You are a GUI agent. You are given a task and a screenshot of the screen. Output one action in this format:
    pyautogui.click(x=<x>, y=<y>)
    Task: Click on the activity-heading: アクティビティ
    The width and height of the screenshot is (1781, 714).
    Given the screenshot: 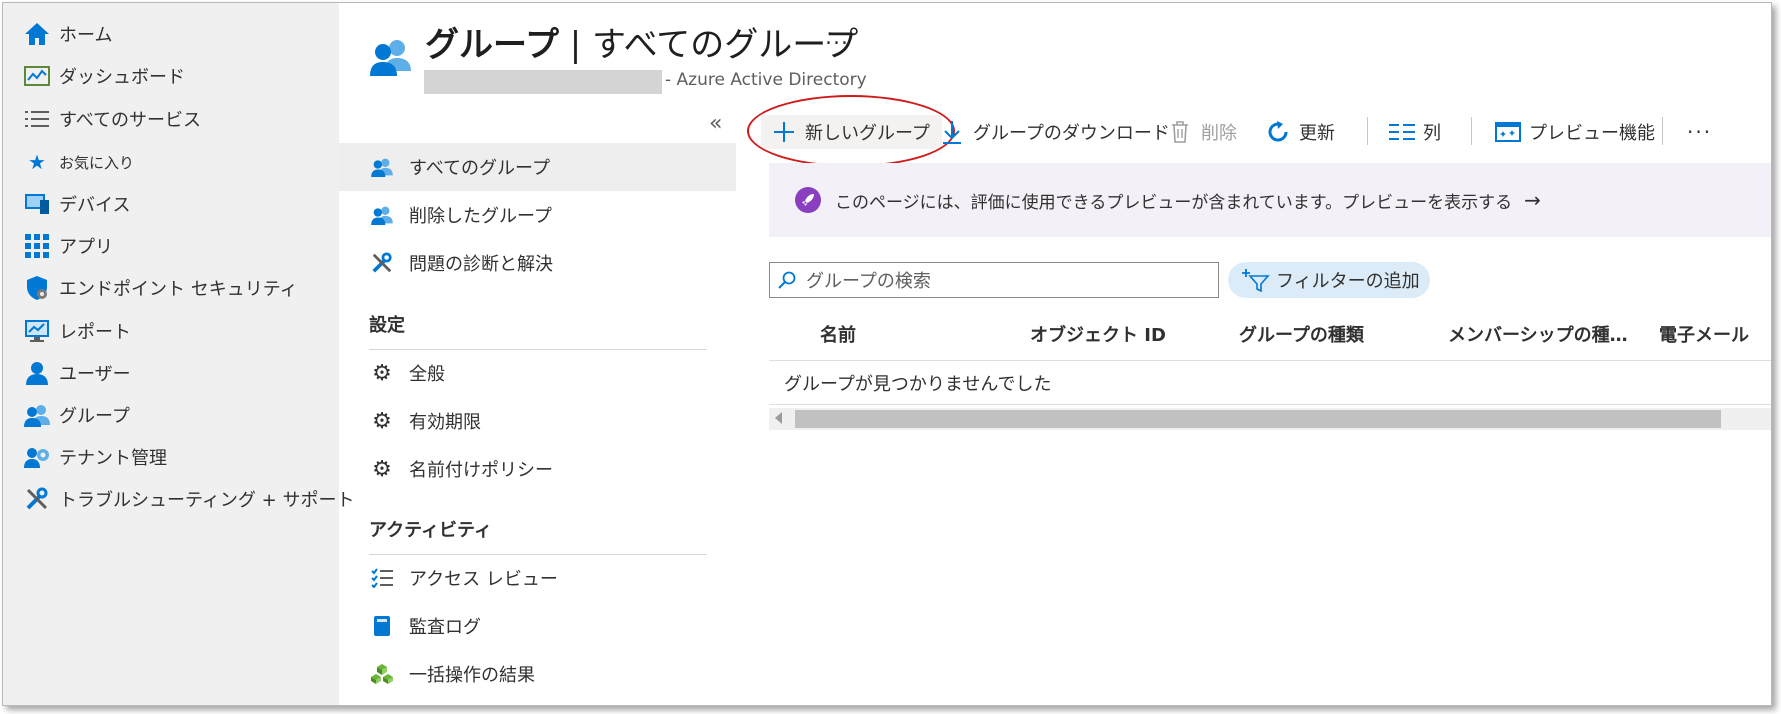 What is the action you would take?
    pyautogui.click(x=538, y=535)
    